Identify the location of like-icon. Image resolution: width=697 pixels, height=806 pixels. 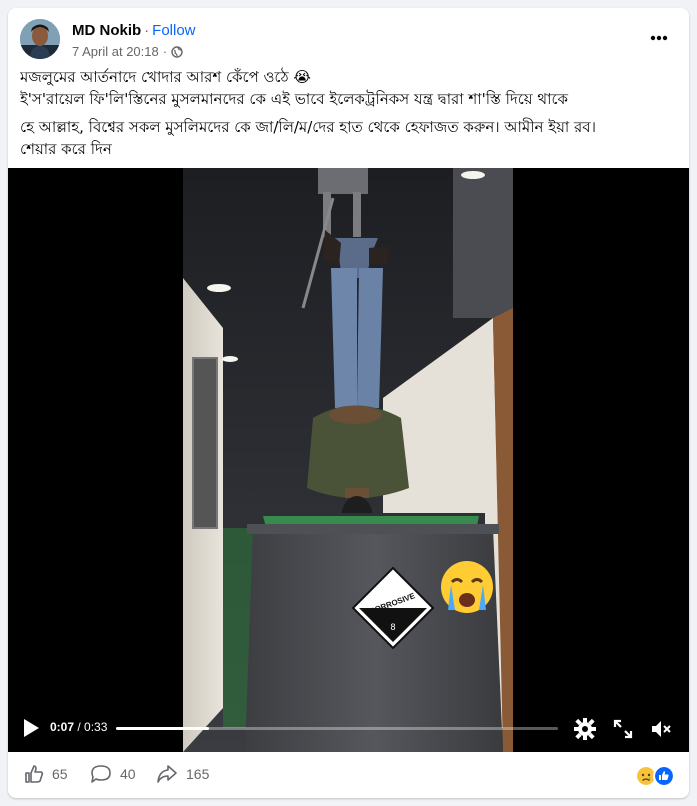
(34, 774).